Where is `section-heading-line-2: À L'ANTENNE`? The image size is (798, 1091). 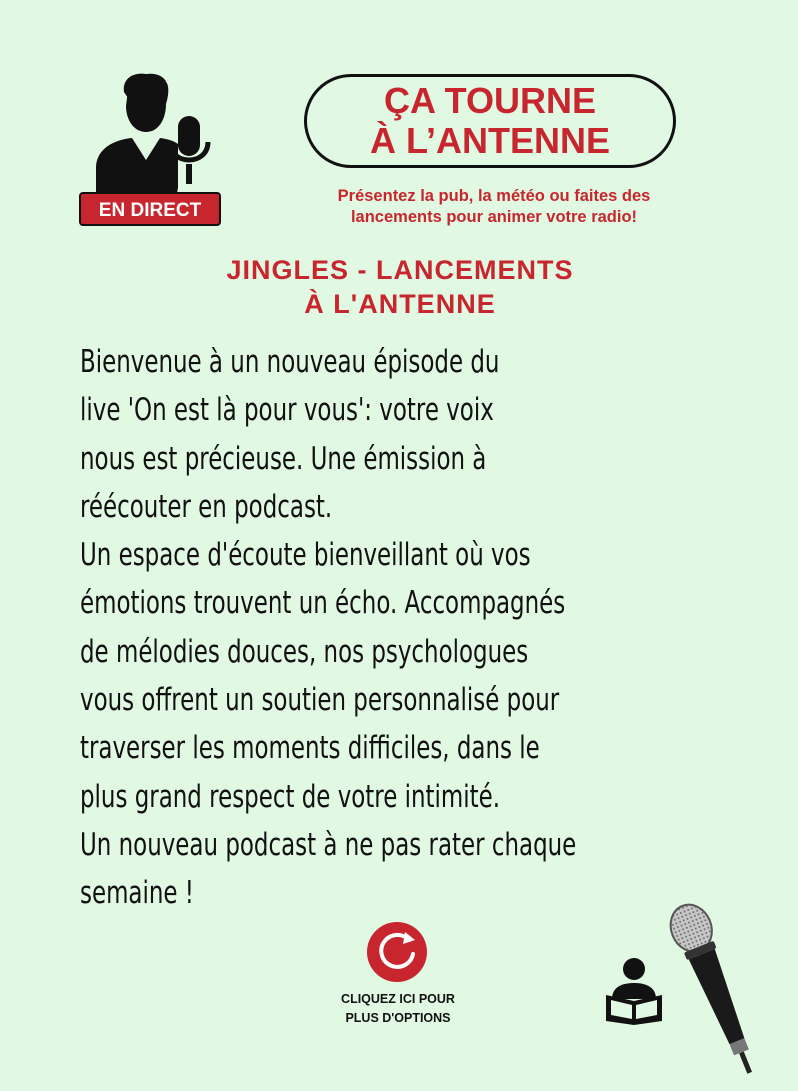 section-heading-line-2: À L'ANTENNE is located at coordinates (400, 304).